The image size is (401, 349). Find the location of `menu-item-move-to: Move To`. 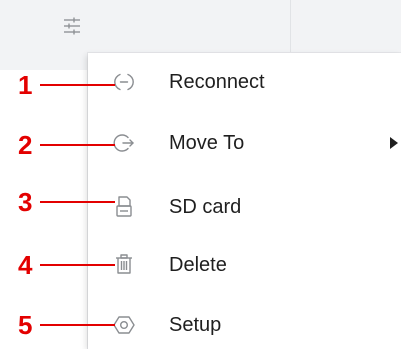

menu-item-move-to: Move To is located at coordinates (244, 143).